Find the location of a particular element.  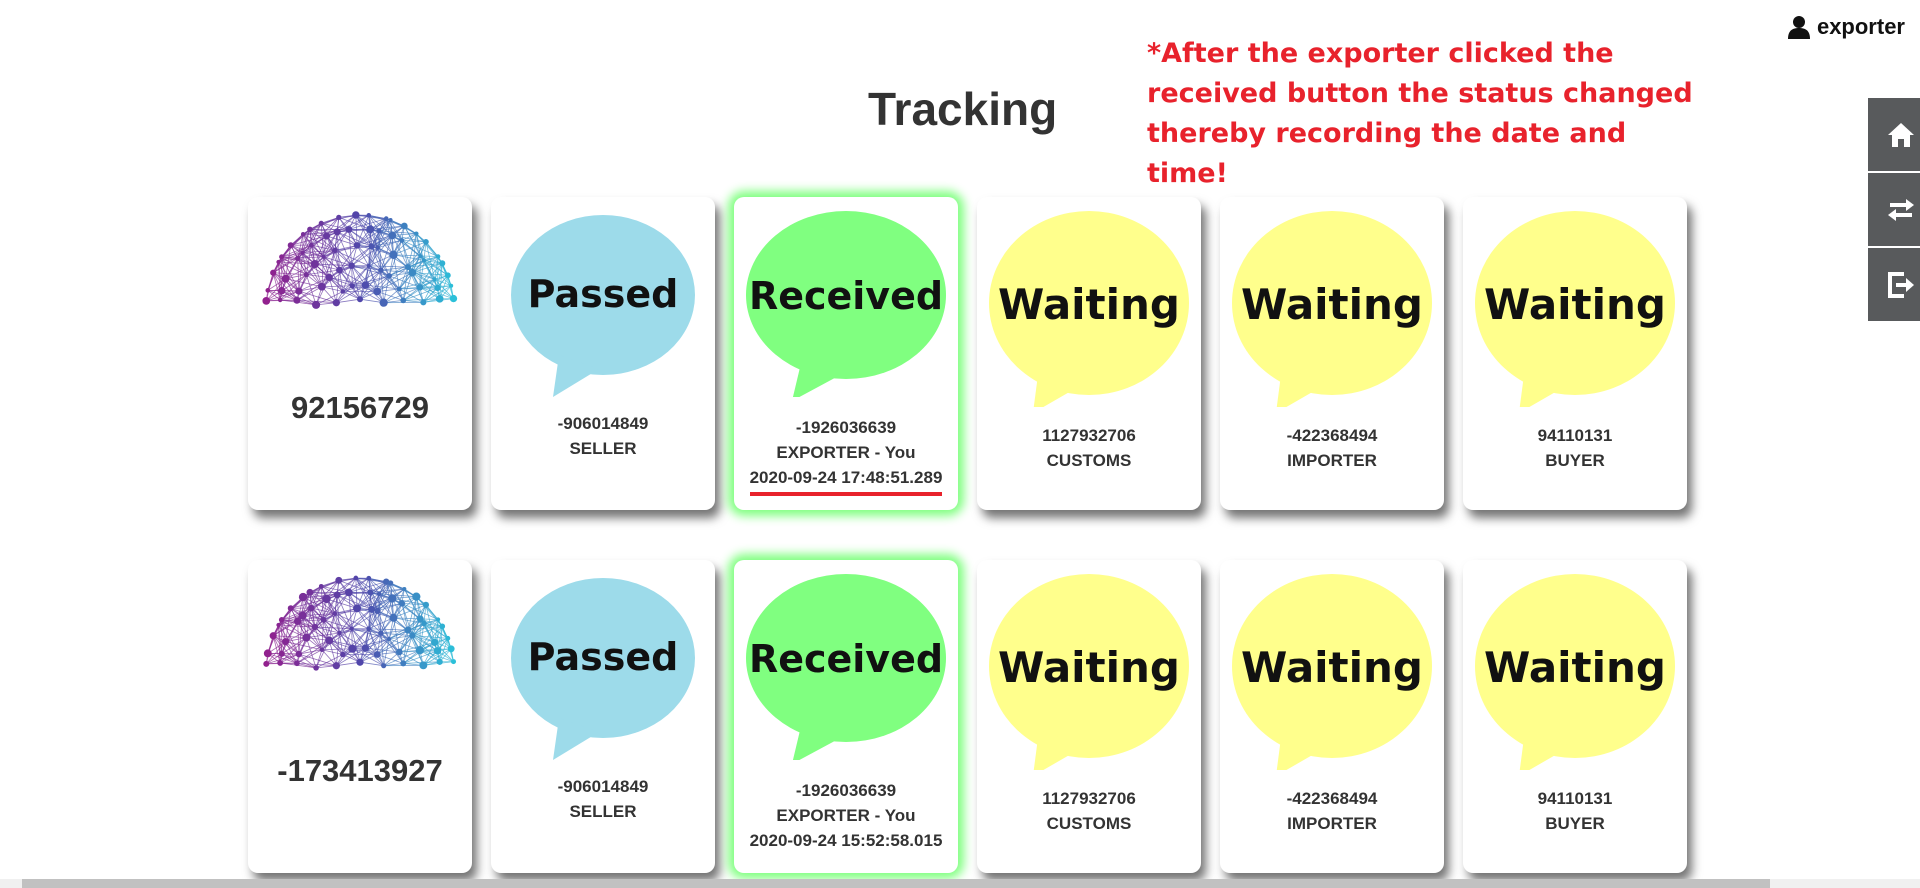

logout-button is located at coordinates (1894, 284).